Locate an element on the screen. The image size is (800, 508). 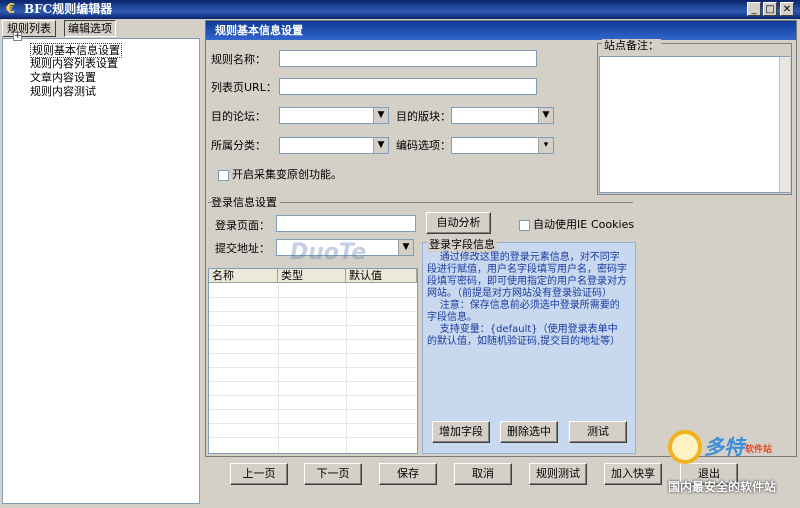
close-button: ✕ is located at coordinates (787, 9).